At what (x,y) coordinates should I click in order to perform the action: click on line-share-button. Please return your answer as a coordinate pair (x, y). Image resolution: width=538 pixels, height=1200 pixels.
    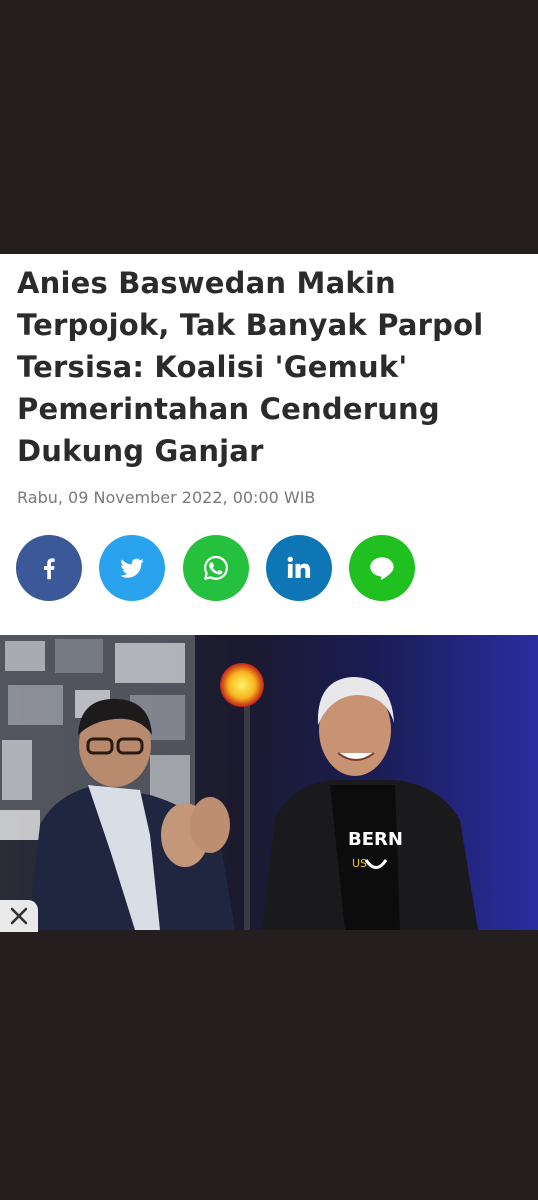
    Looking at the image, I should click on (382, 568).